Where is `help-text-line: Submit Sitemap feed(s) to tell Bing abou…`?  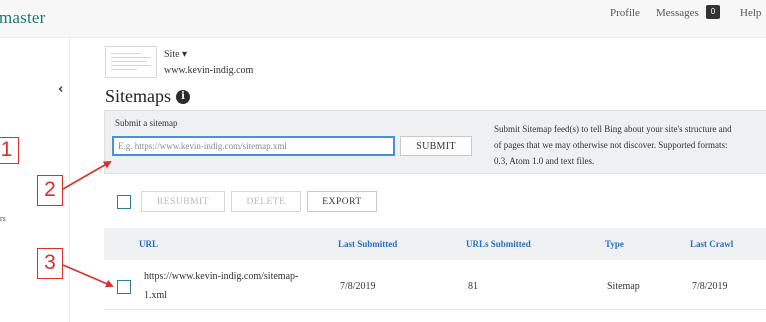
help-text-line: Submit Sitemap feed(s) to tell Bing abou… is located at coordinates (613, 129).